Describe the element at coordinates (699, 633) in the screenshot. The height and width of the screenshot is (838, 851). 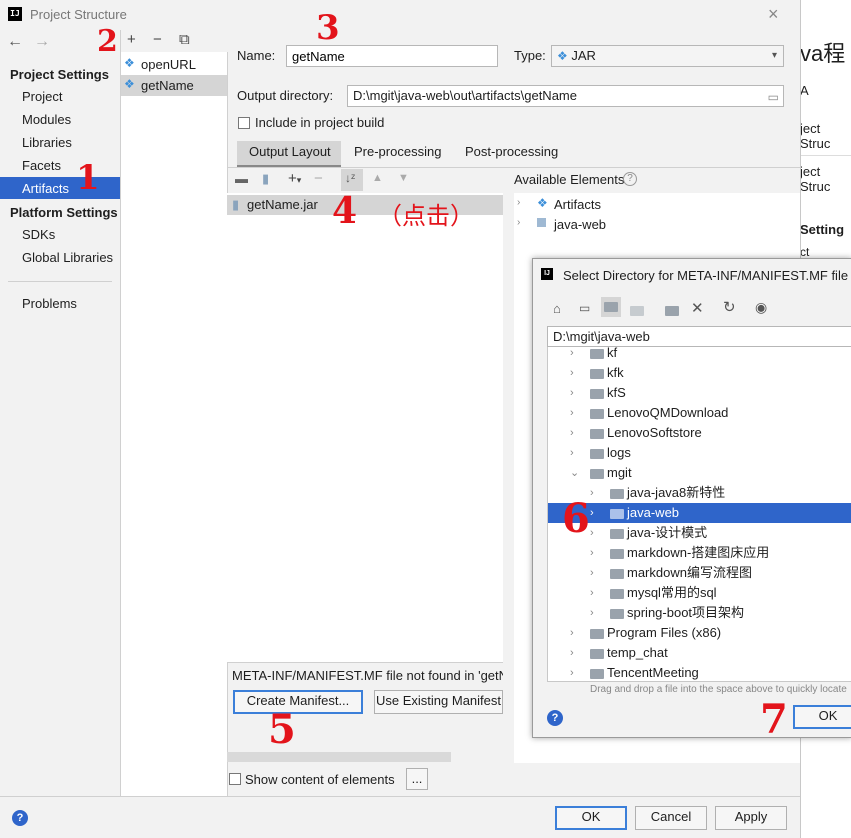
I see `directory-row: › Program Files (x86)` at that location.